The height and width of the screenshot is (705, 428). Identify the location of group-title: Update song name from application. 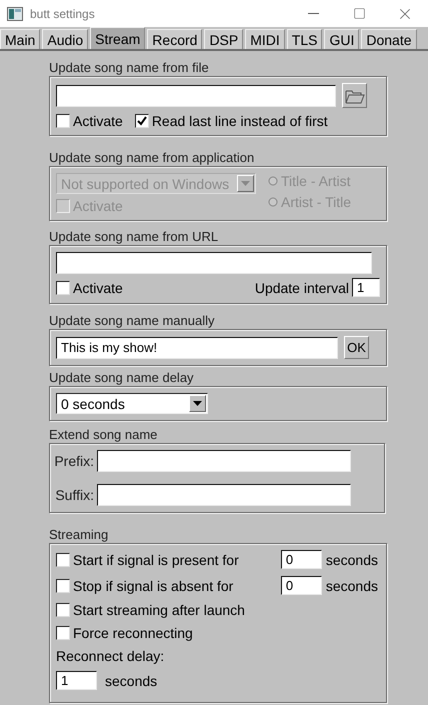
(152, 158).